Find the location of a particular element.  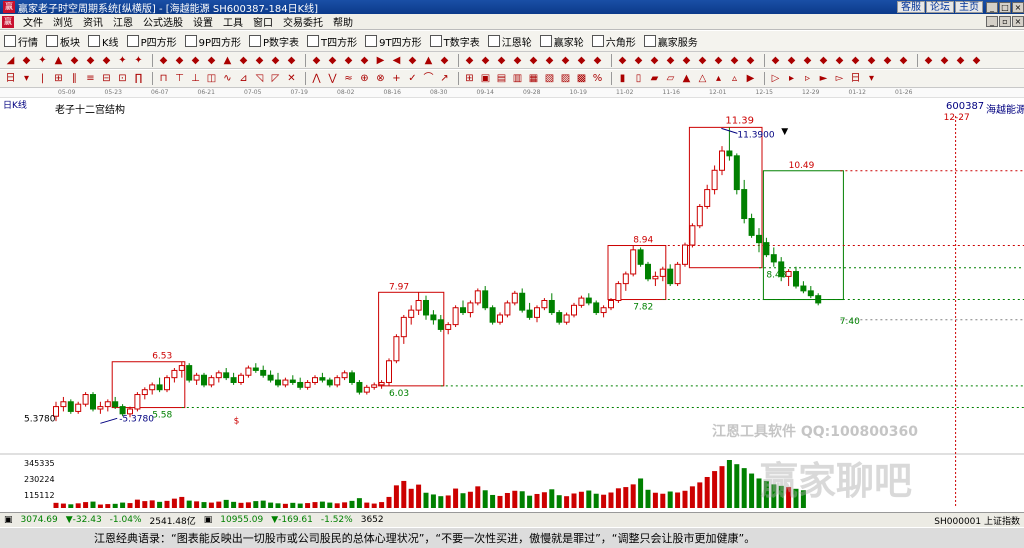

menu-tools: 工具 is located at coordinates (233, 21).